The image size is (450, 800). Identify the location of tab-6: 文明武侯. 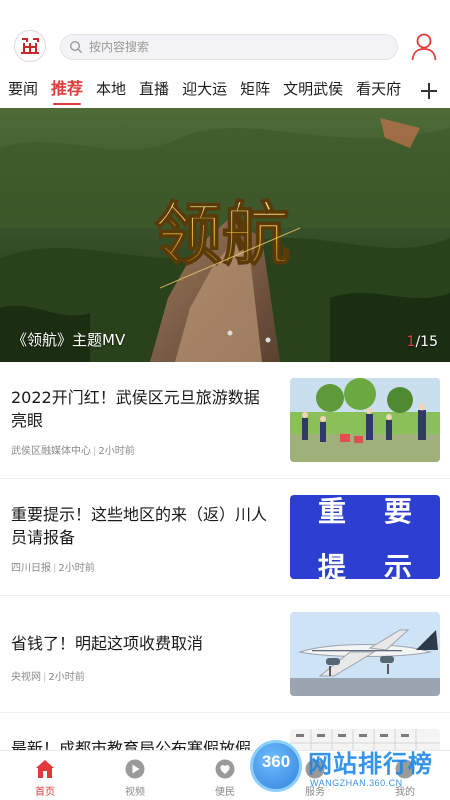
(313, 91).